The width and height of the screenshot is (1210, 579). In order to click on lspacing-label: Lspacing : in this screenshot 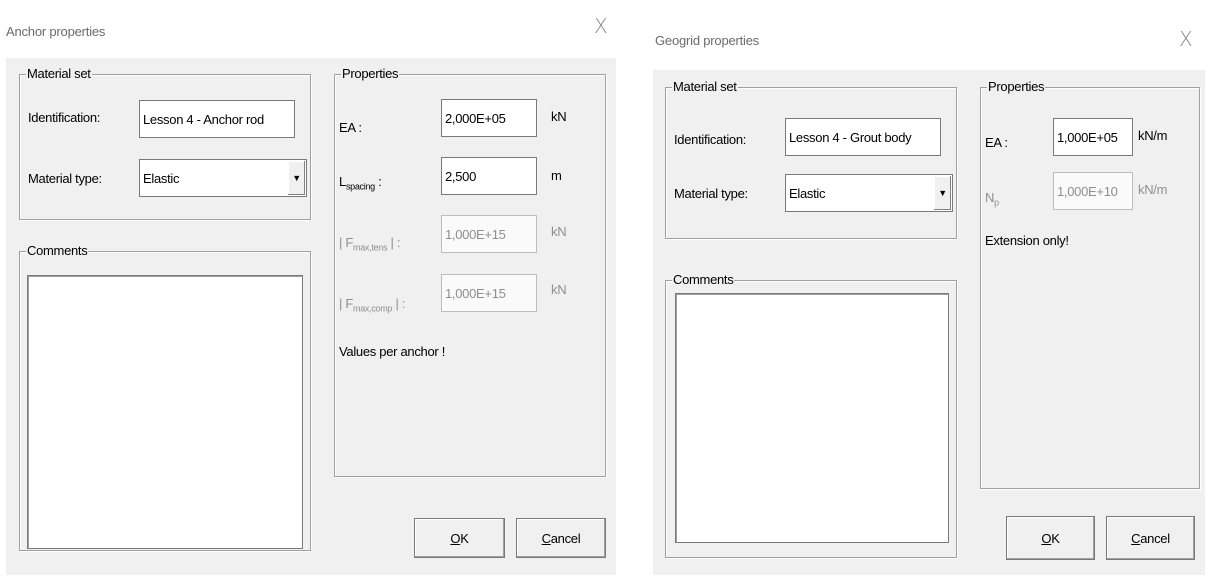, I will do `click(360, 183)`.